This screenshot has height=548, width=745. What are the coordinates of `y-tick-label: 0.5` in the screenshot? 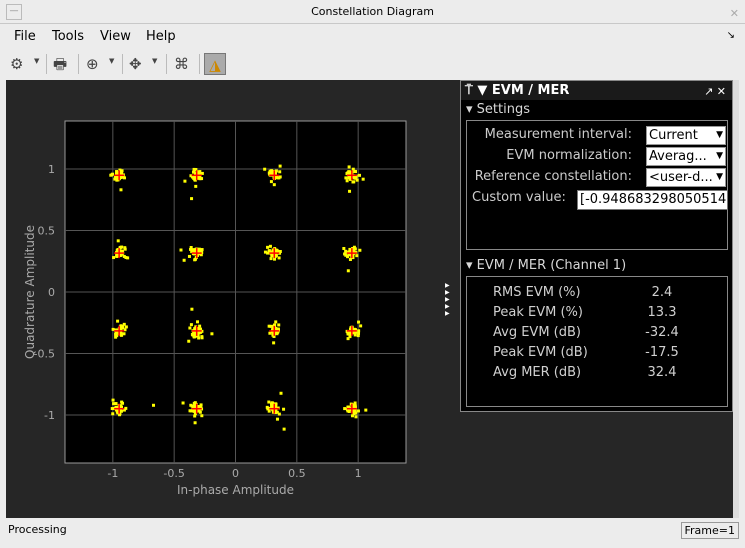 It's located at (47, 230).